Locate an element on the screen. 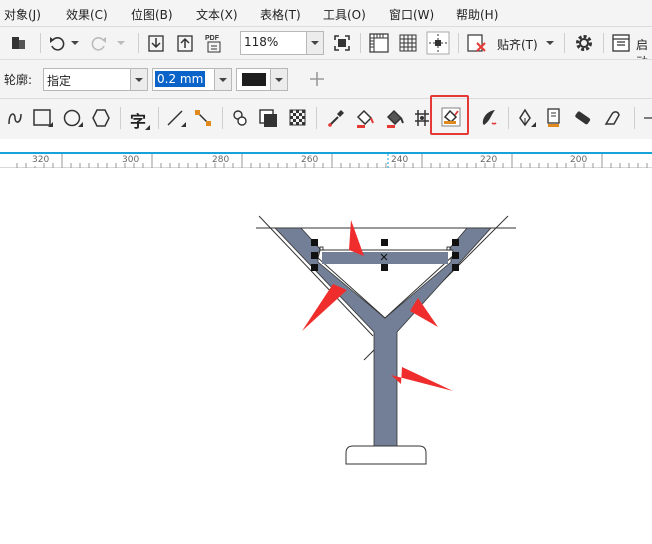  eyedropper-icon is located at coordinates (336, 118).